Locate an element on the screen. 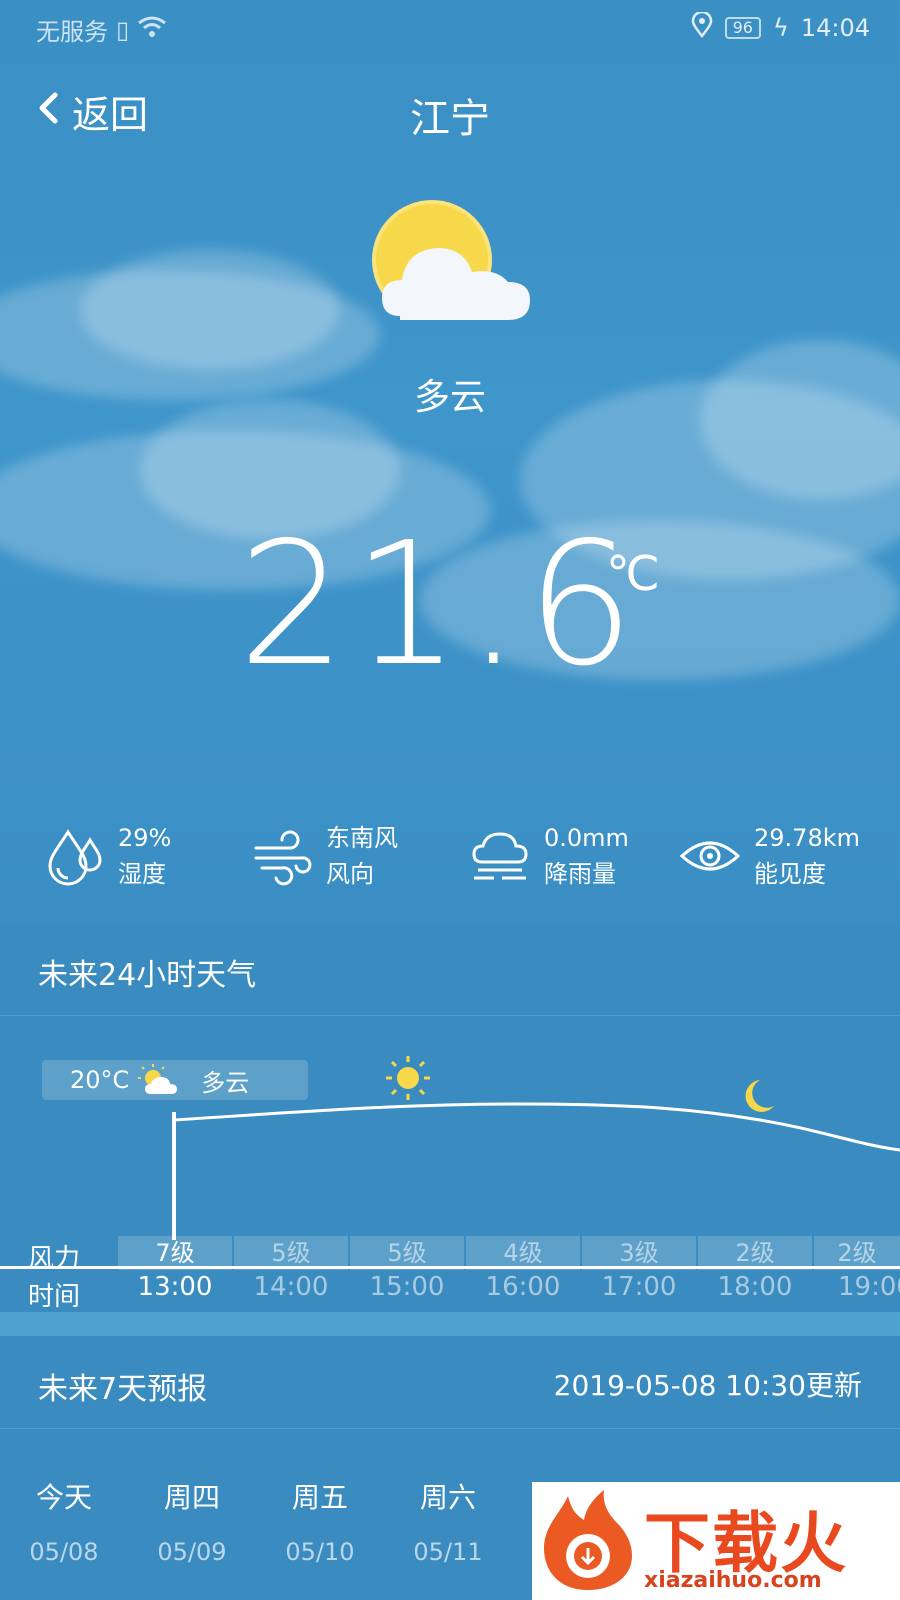 This screenshot has height=1600, width=900. hourly-temperature-chart is located at coordinates (536, 1148).